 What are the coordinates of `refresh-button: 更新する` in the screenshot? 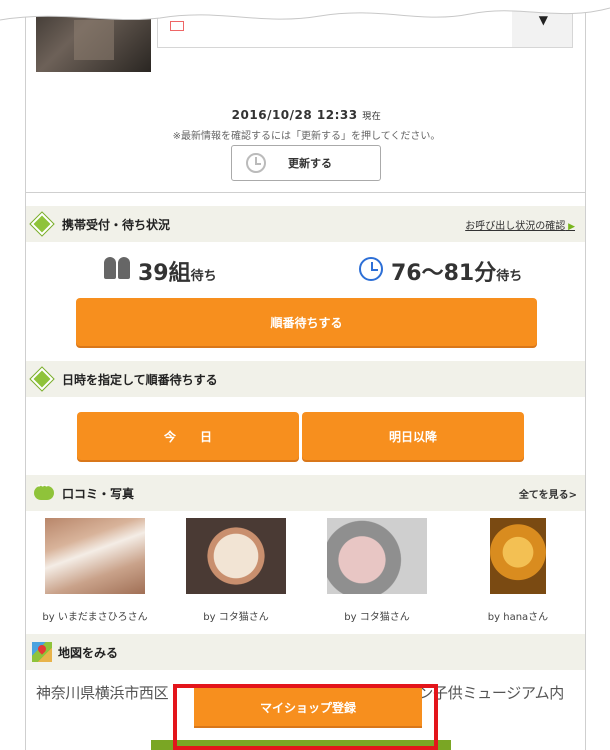 It's located at (306, 163).